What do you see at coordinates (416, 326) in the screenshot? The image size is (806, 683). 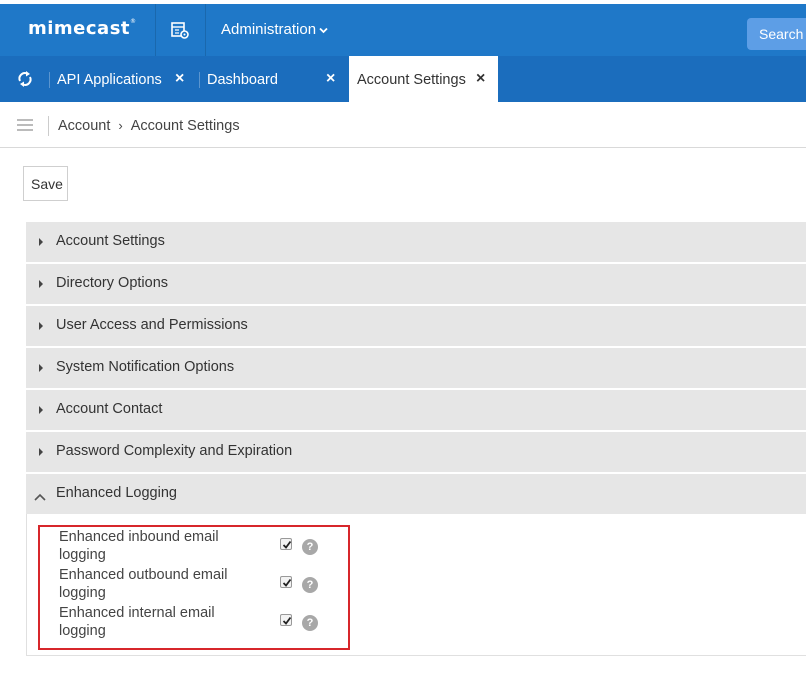 I see `section-user-access-permissions: User Access and Permissions` at bounding box center [416, 326].